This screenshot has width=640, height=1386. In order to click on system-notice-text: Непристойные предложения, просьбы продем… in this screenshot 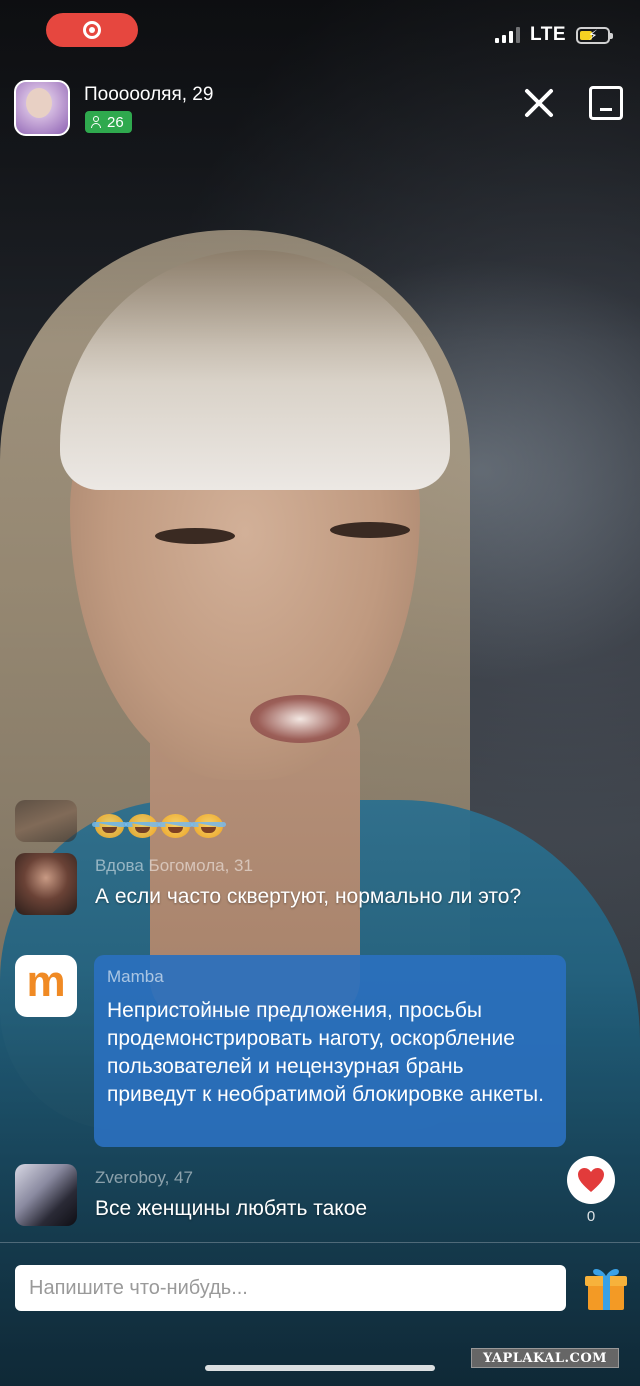, I will do `click(325, 1052)`.